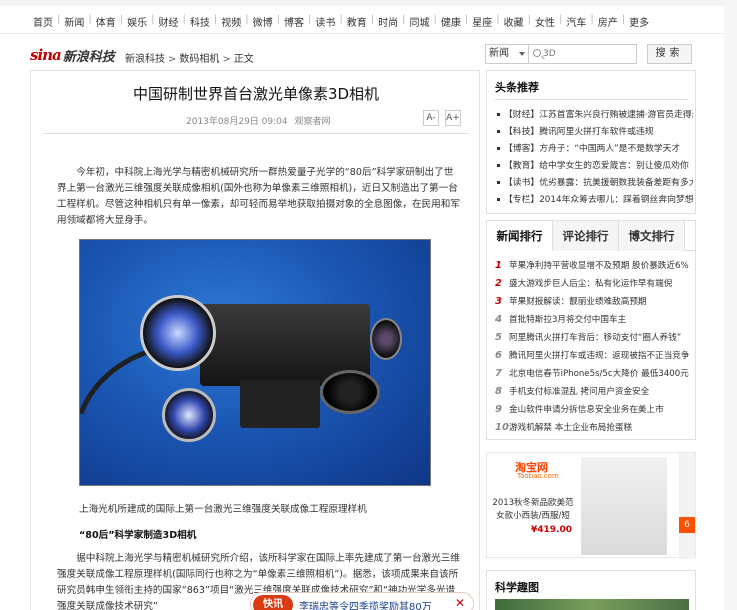  I want to click on ranking-text: 苹果净利持平营收显增不及预期 股价暴跌近6%, so click(599, 266).